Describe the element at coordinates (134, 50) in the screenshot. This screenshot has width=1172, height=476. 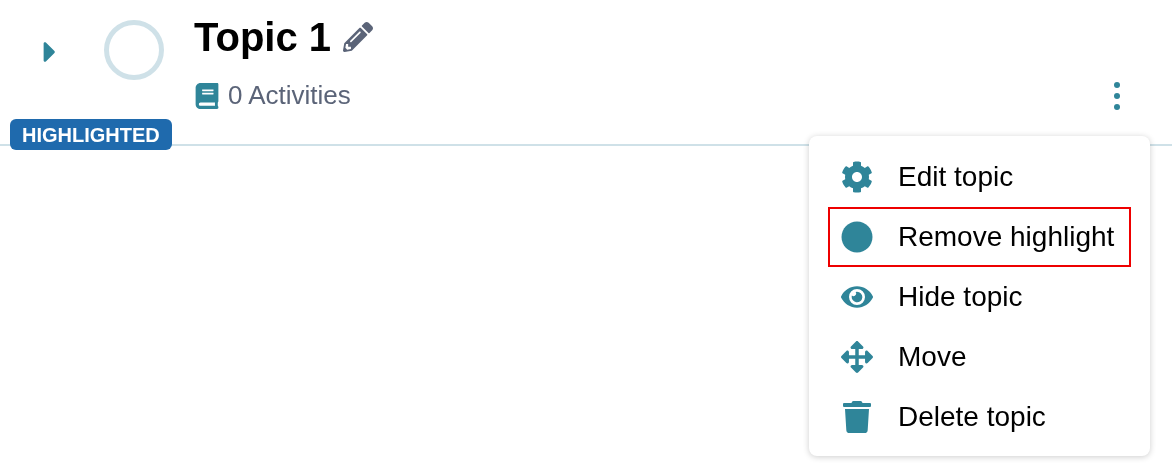
I see `progress-ring-icon` at that location.